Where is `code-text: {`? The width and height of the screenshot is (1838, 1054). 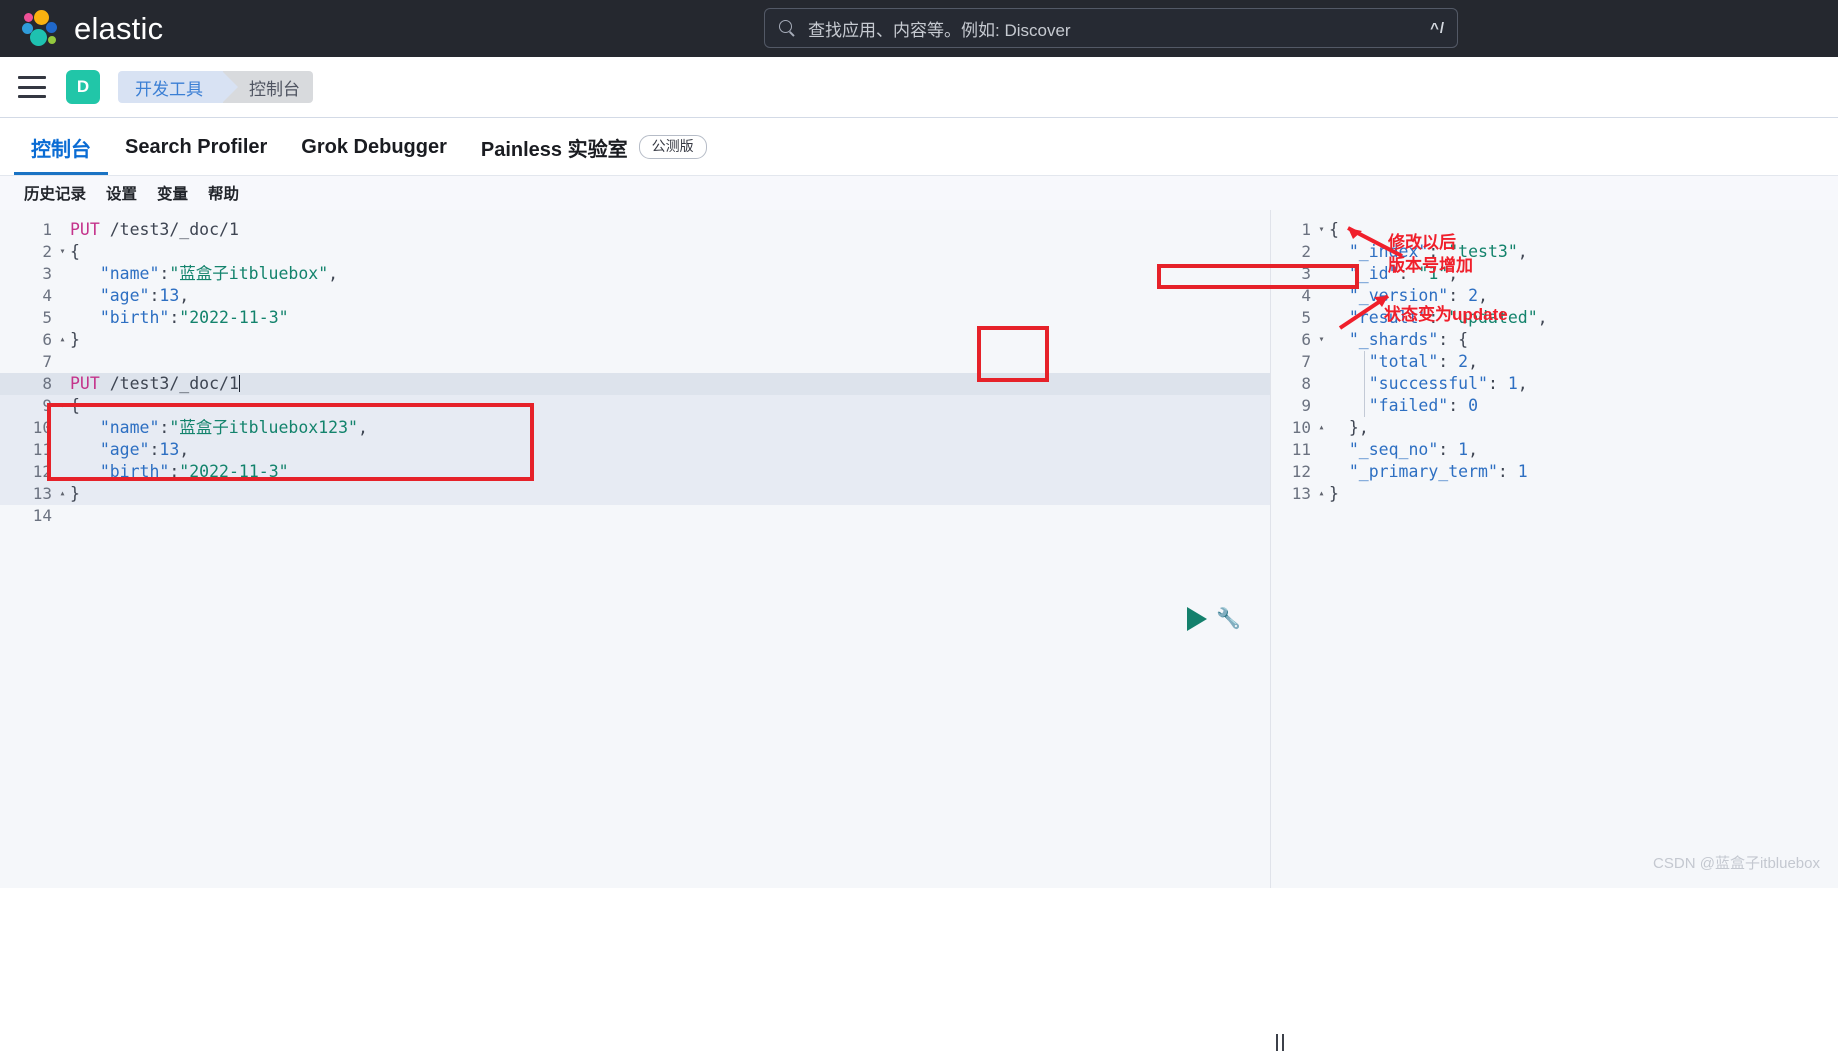 code-text: { is located at coordinates (75, 405).